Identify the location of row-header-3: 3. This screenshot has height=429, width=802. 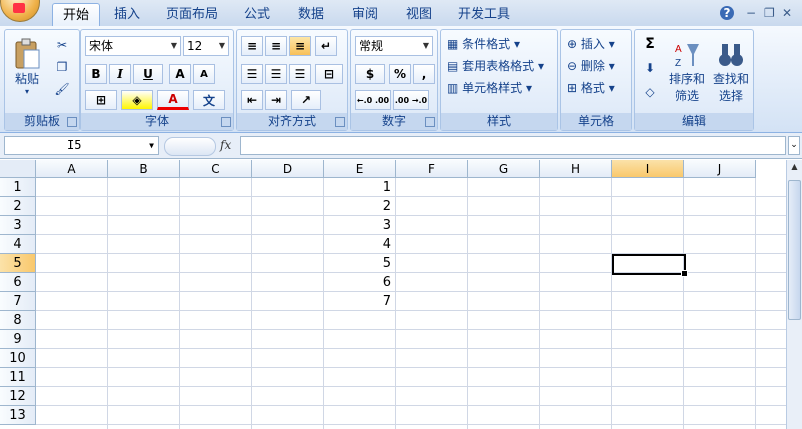
(18, 225).